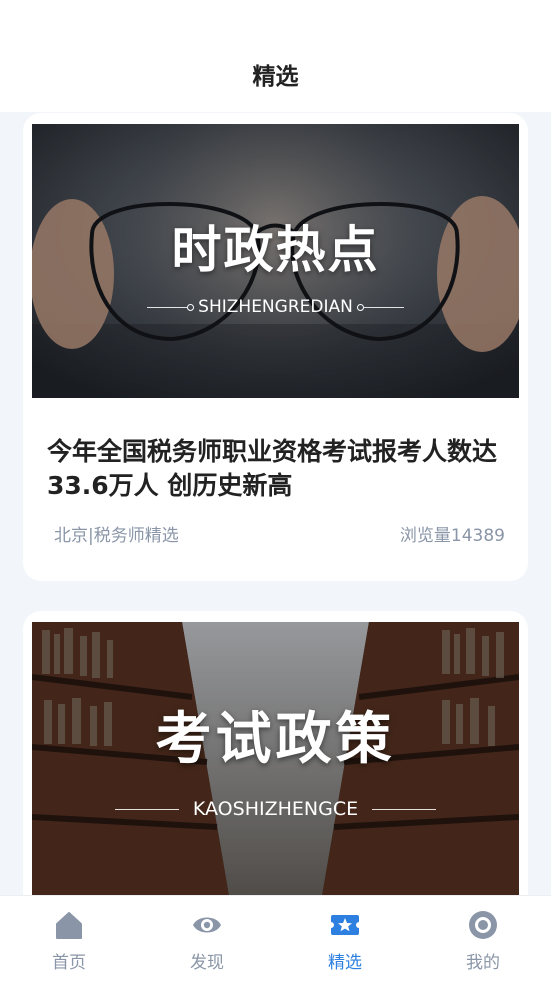 This screenshot has height=981, width=551. What do you see at coordinates (345, 963) in the screenshot?
I see `tab-label: 精选` at bounding box center [345, 963].